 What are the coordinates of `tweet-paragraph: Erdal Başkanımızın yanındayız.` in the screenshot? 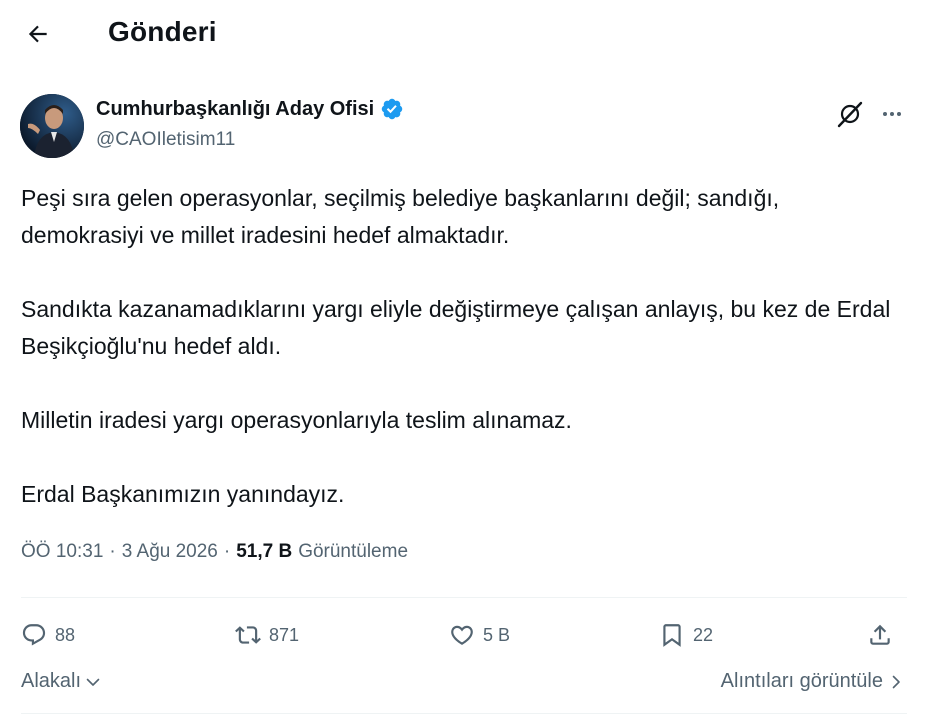 It's located at (183, 494).